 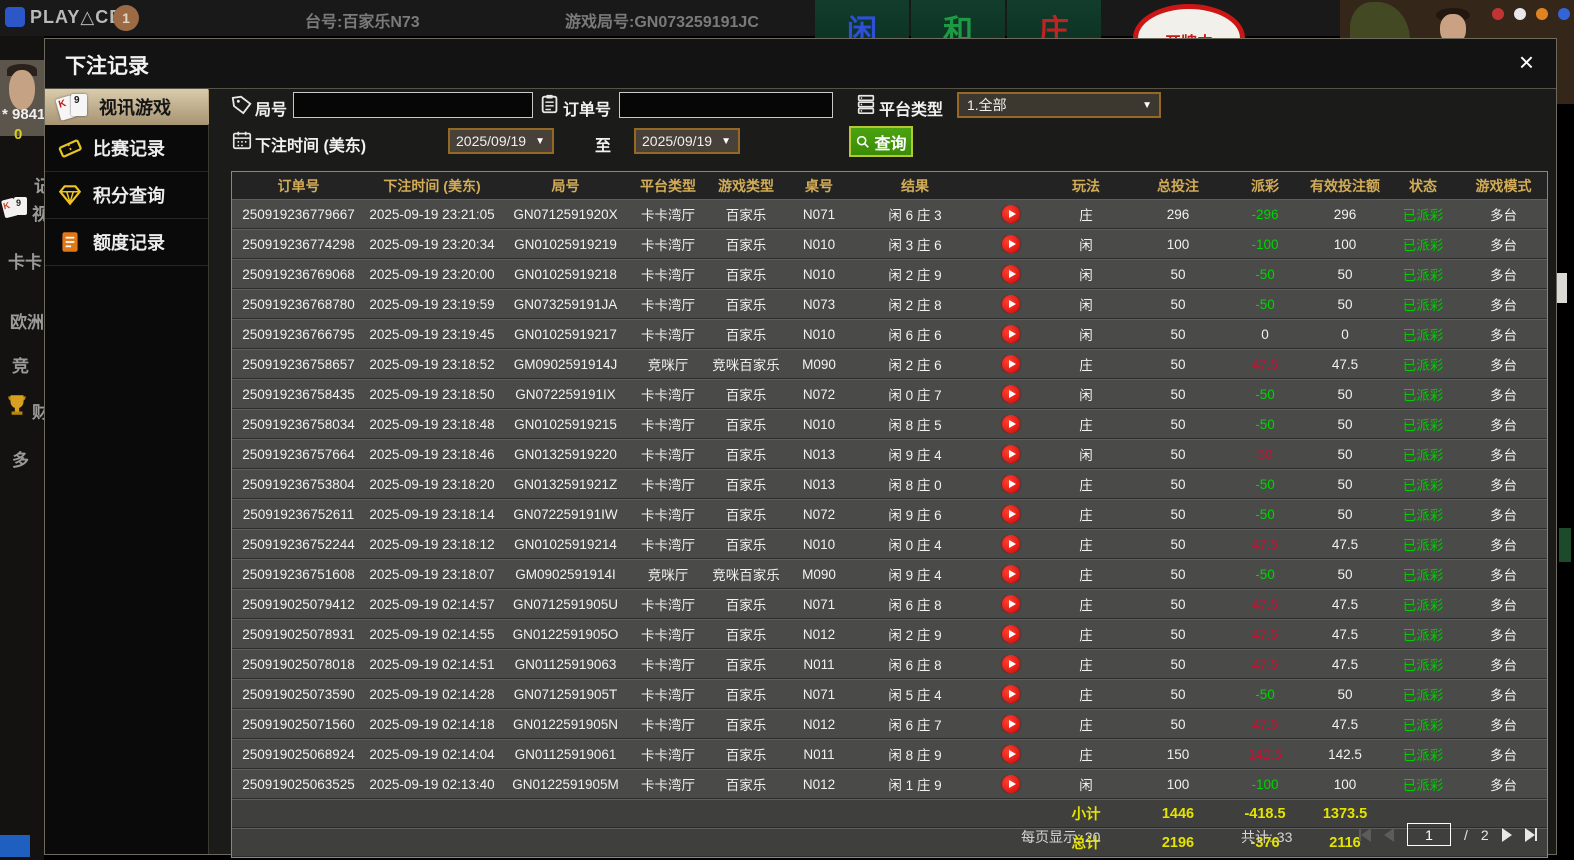 I want to click on last-page-button, so click(x=1530, y=834).